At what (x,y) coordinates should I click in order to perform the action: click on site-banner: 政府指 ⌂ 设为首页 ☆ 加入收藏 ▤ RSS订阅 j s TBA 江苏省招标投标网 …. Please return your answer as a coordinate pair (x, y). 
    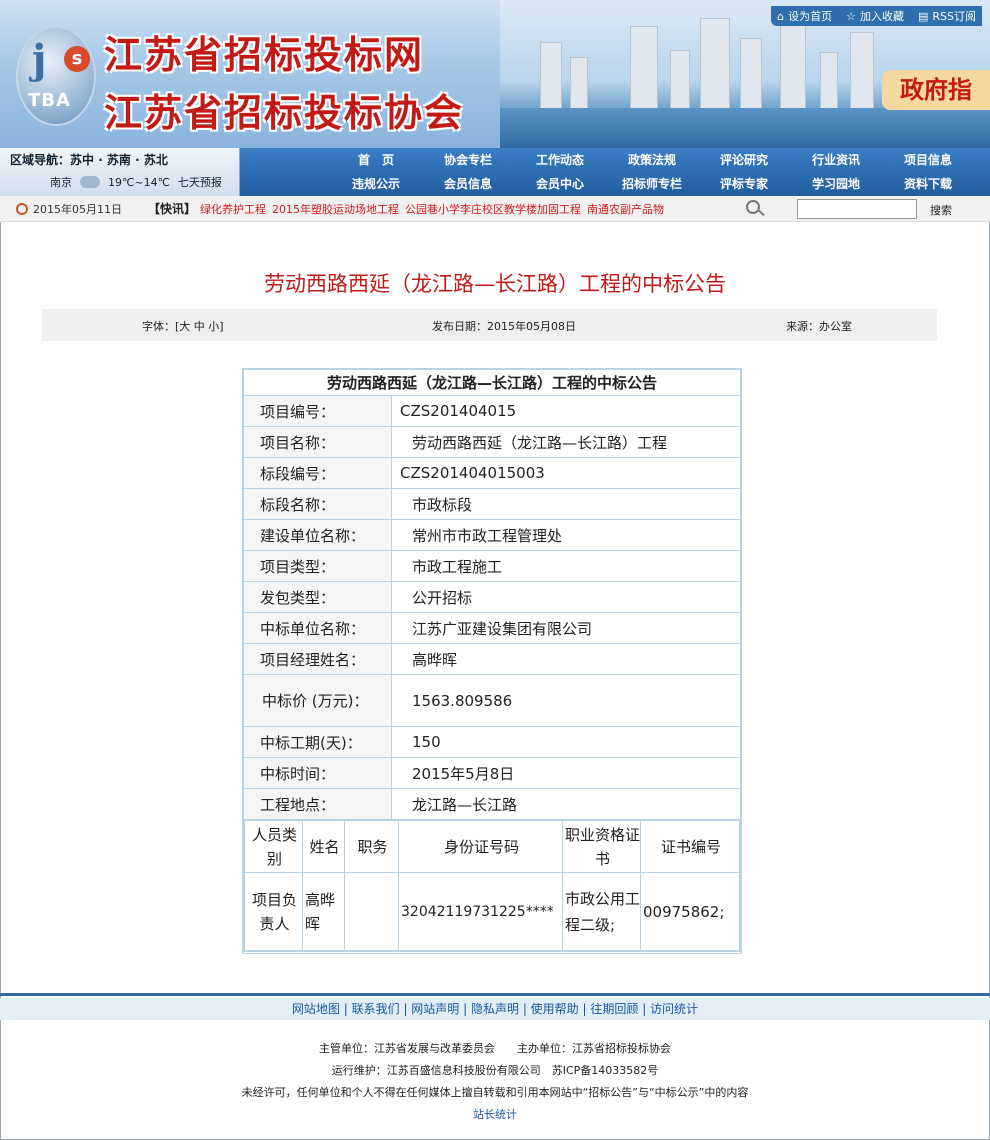
    Looking at the image, I should click on (495, 74).